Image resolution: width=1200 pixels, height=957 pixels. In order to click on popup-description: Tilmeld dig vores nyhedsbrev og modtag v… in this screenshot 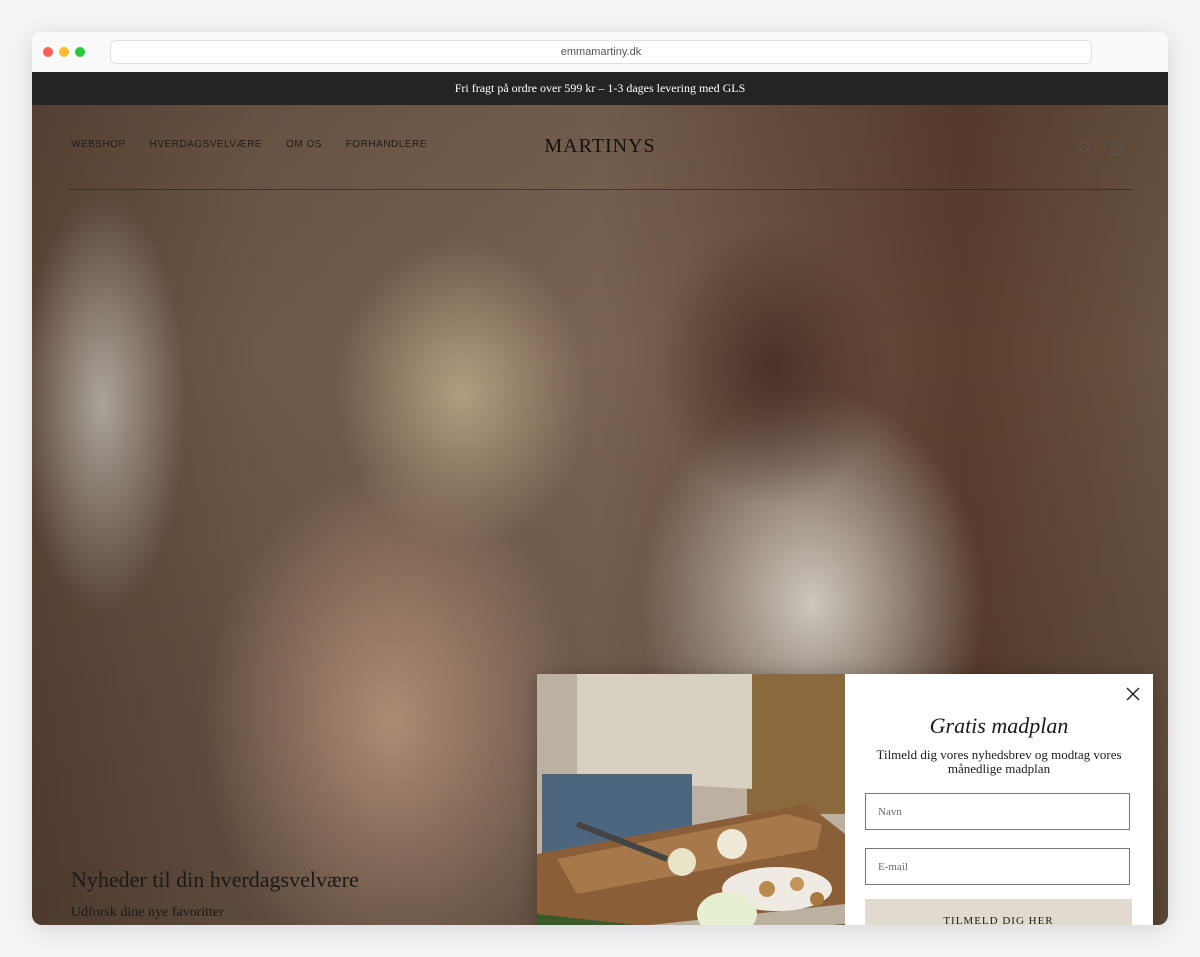, I will do `click(999, 761)`.